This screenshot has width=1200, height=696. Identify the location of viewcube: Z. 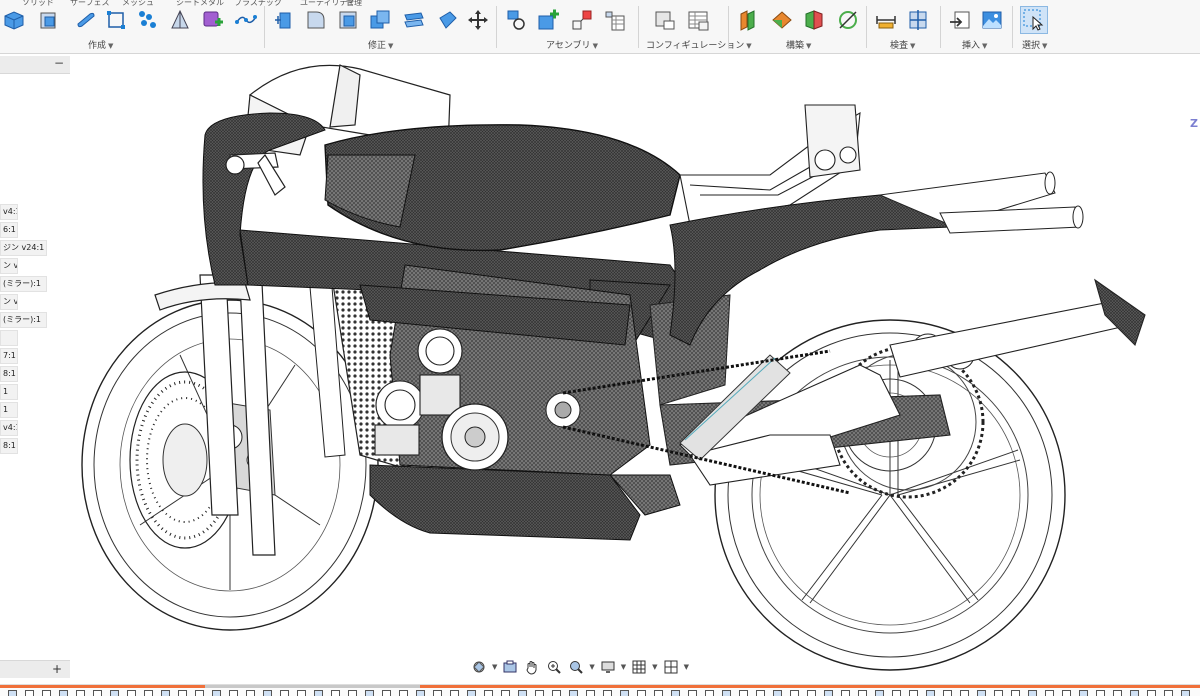
(1194, 123).